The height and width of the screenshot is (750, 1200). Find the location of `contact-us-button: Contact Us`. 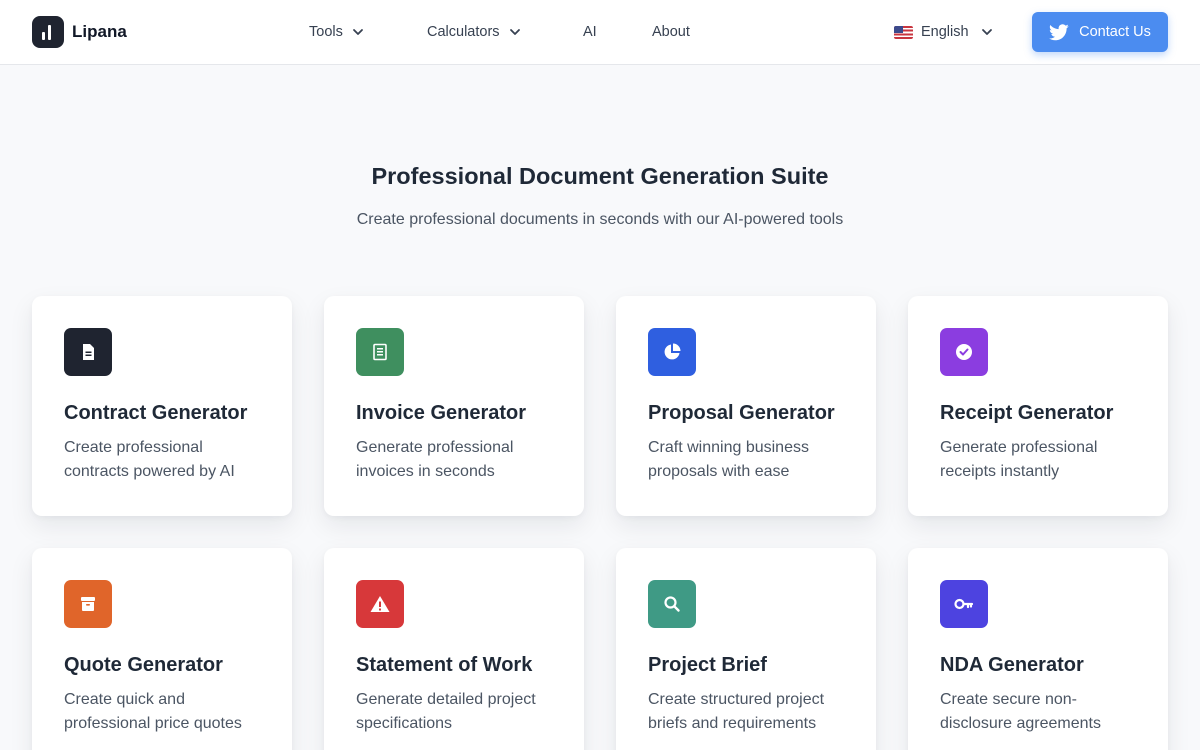

contact-us-button: Contact Us is located at coordinates (1100, 32).